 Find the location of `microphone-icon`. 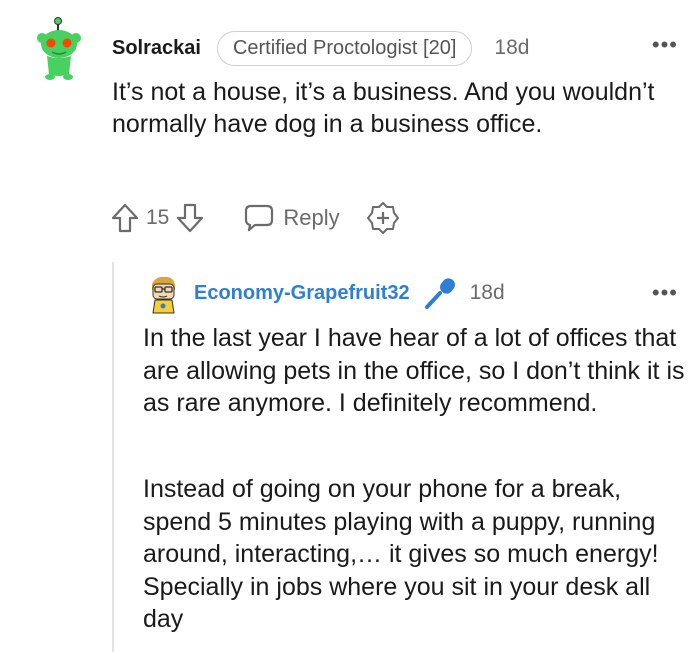

microphone-icon is located at coordinates (439, 293).